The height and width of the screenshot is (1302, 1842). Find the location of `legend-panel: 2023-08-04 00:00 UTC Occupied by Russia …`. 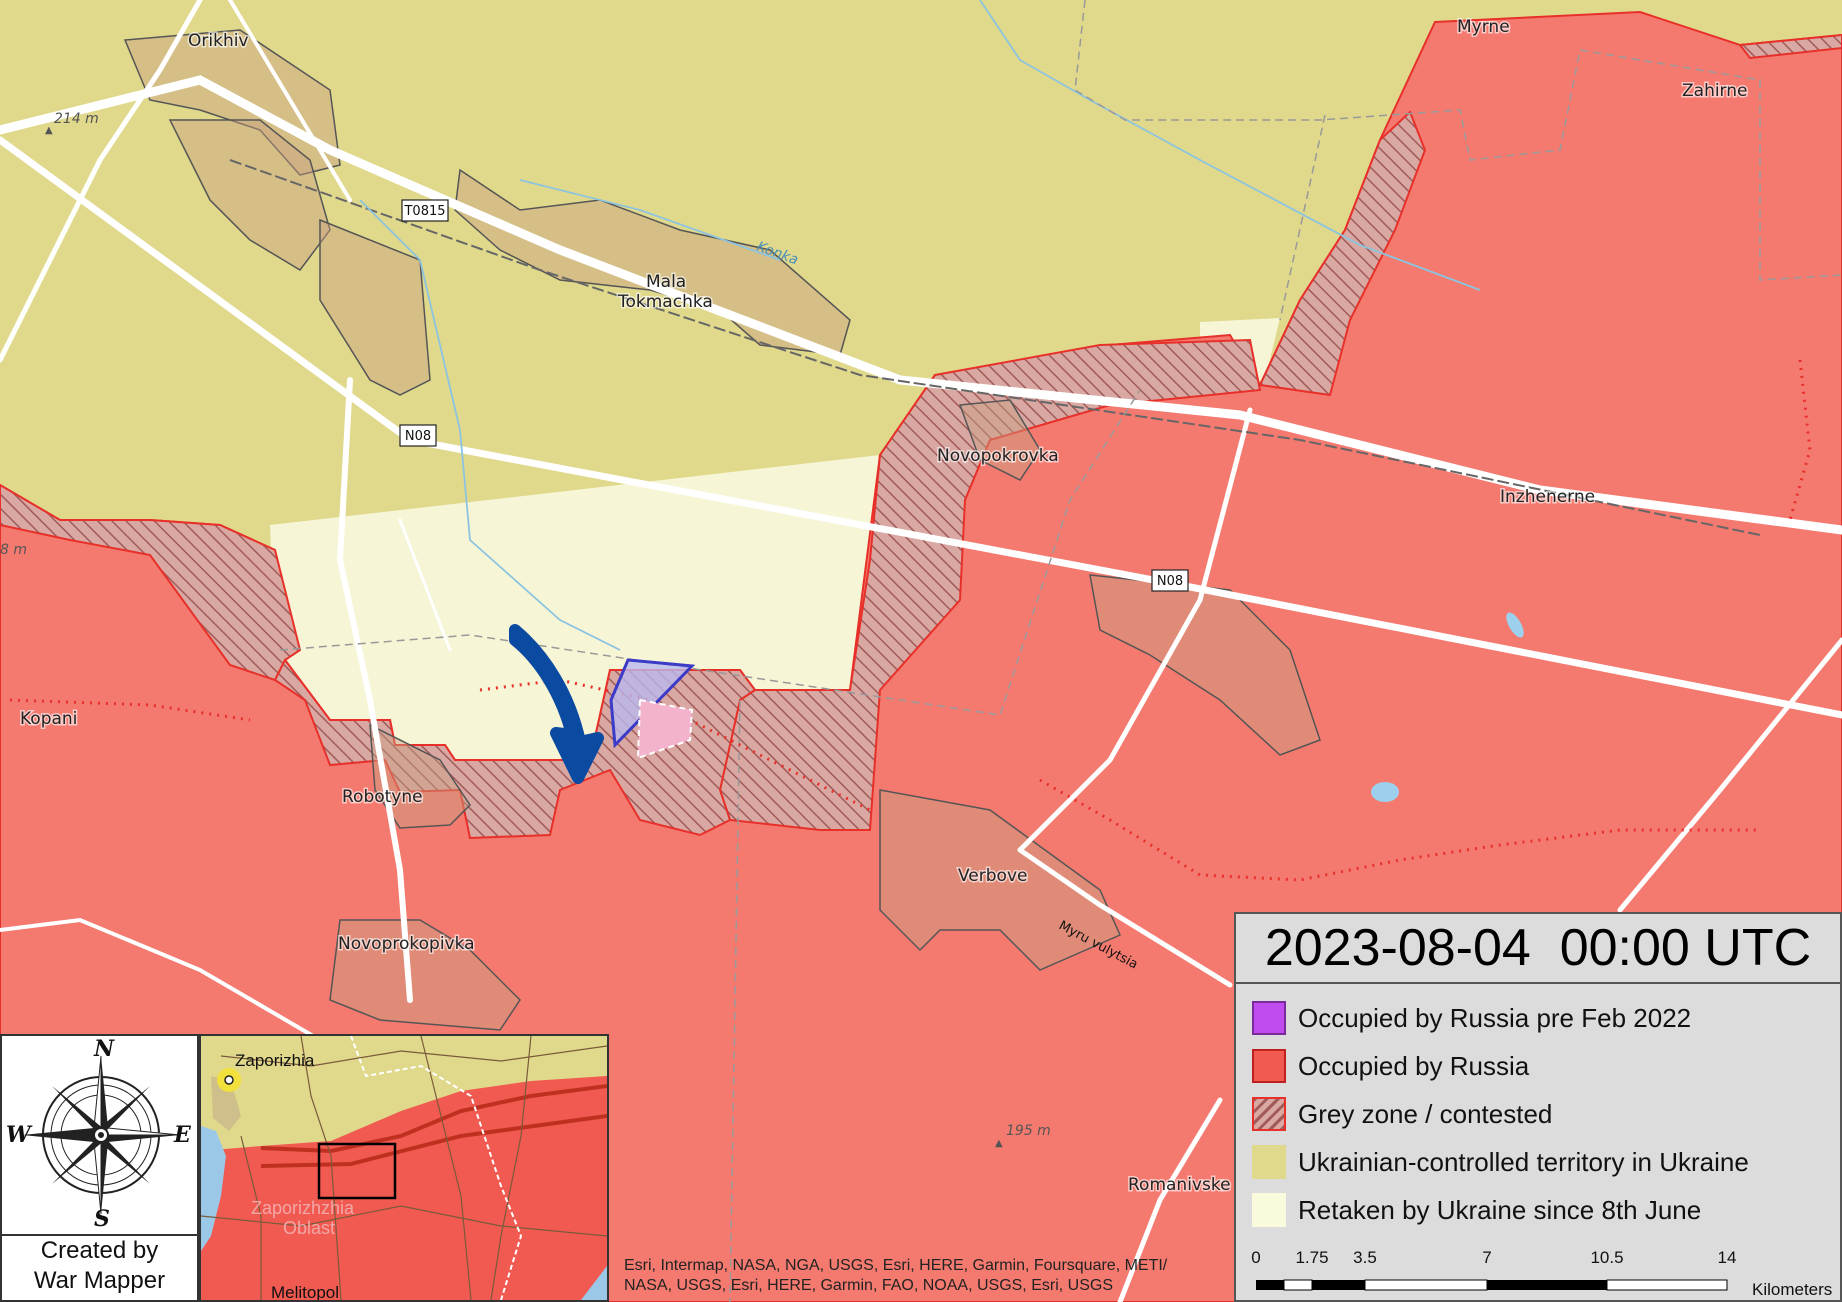

legend-panel: 2023-08-04 00:00 UTC Occupied by Russia … is located at coordinates (1538, 1107).